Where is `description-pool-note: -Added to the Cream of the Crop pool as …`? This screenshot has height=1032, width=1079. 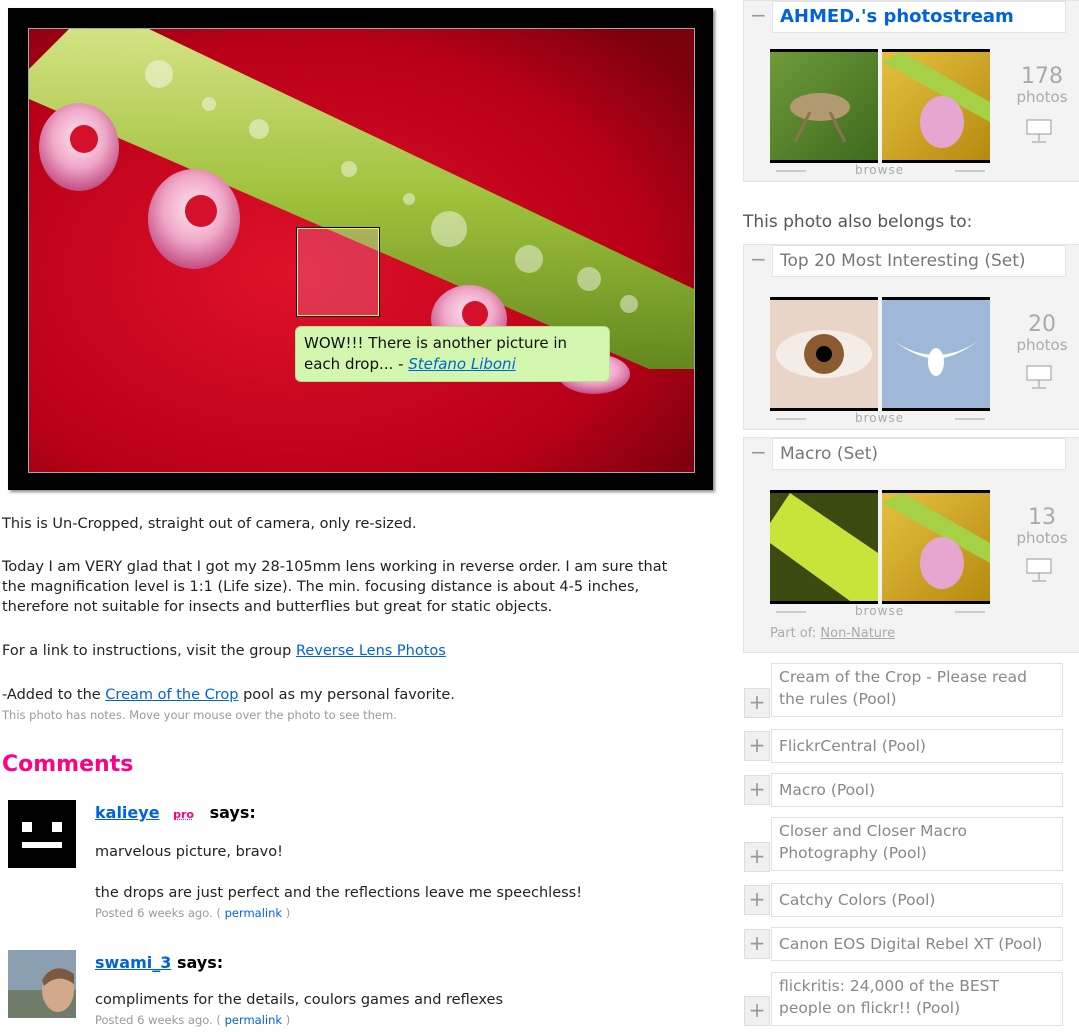
description-pool-note: -Added to the Cream of the Crop pool as … is located at coordinates (352, 695).